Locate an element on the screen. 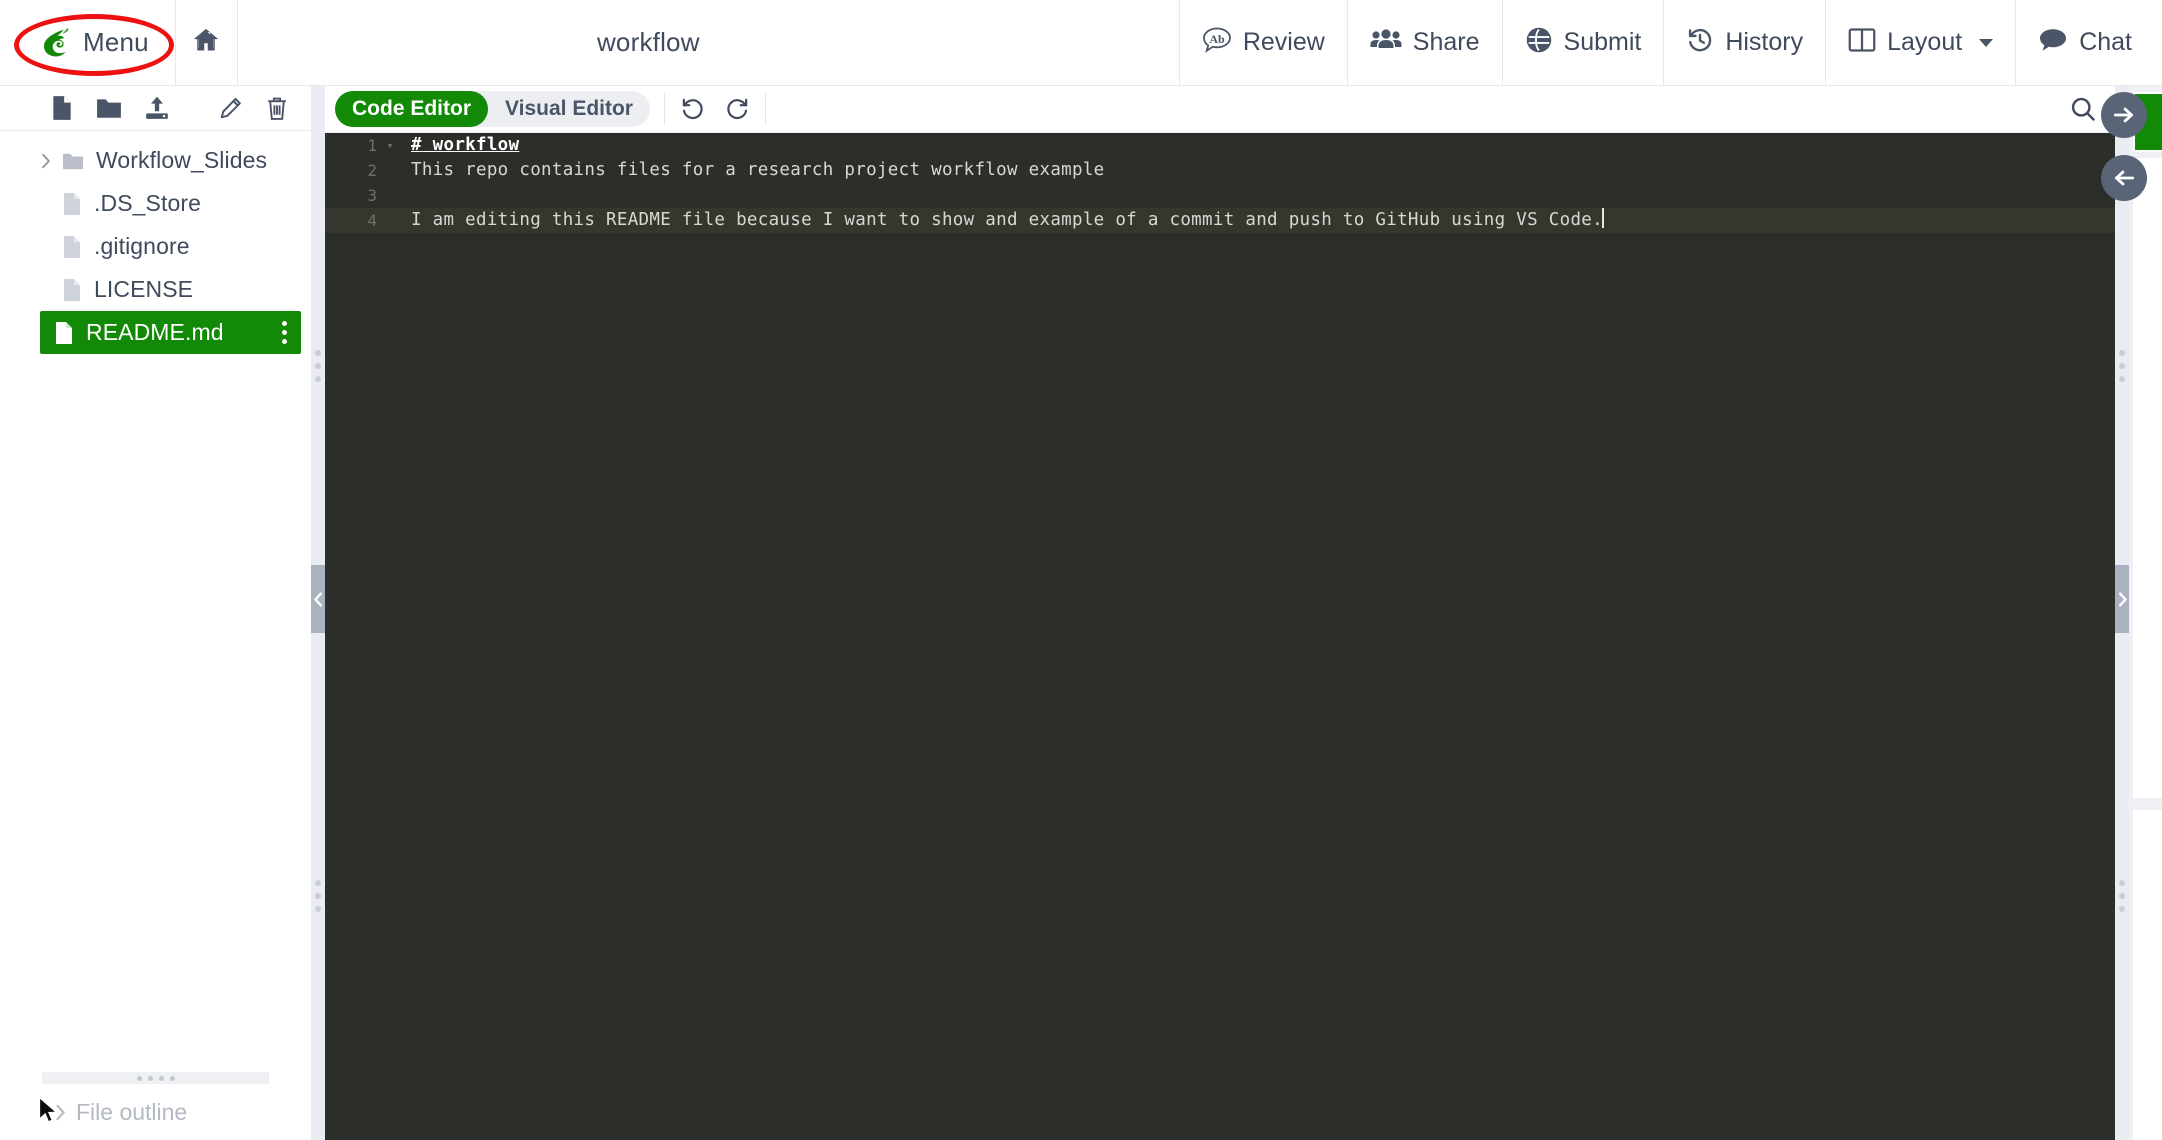 Image resolution: width=2162 pixels, height=1140 pixels. trash-icon is located at coordinates (277, 108).